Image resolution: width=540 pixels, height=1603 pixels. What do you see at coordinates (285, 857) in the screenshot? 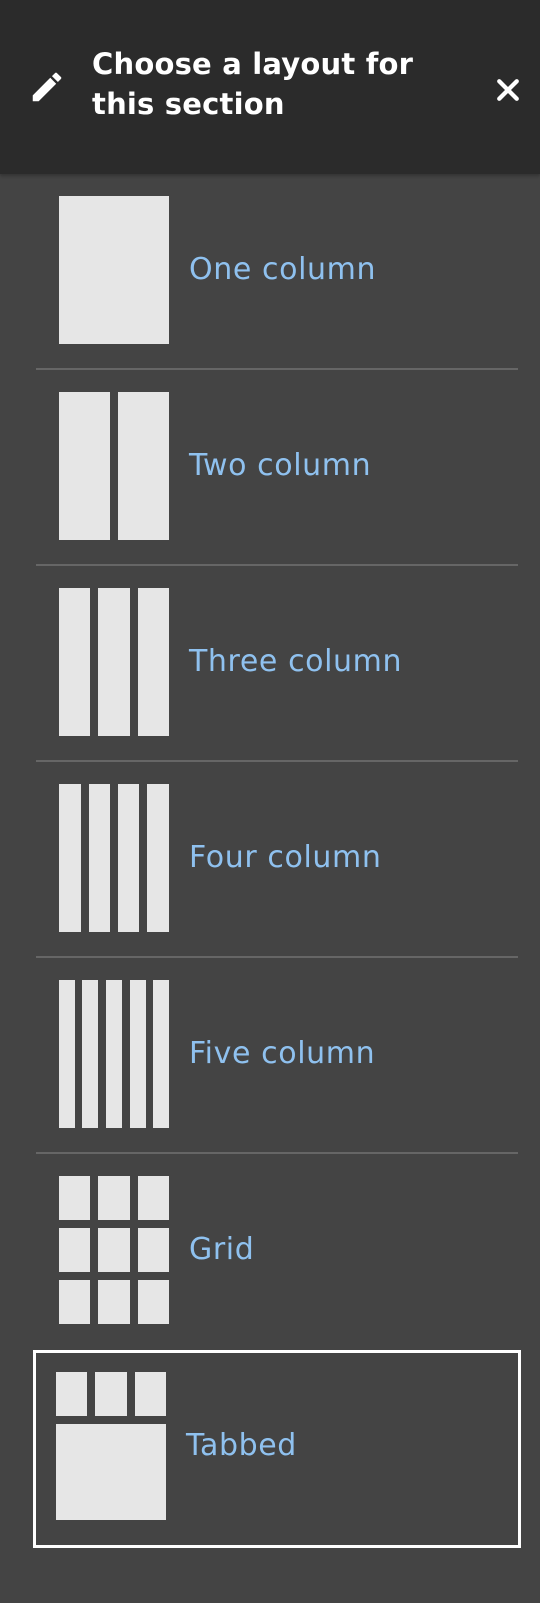
I see `layout-option-label: Four column` at bounding box center [285, 857].